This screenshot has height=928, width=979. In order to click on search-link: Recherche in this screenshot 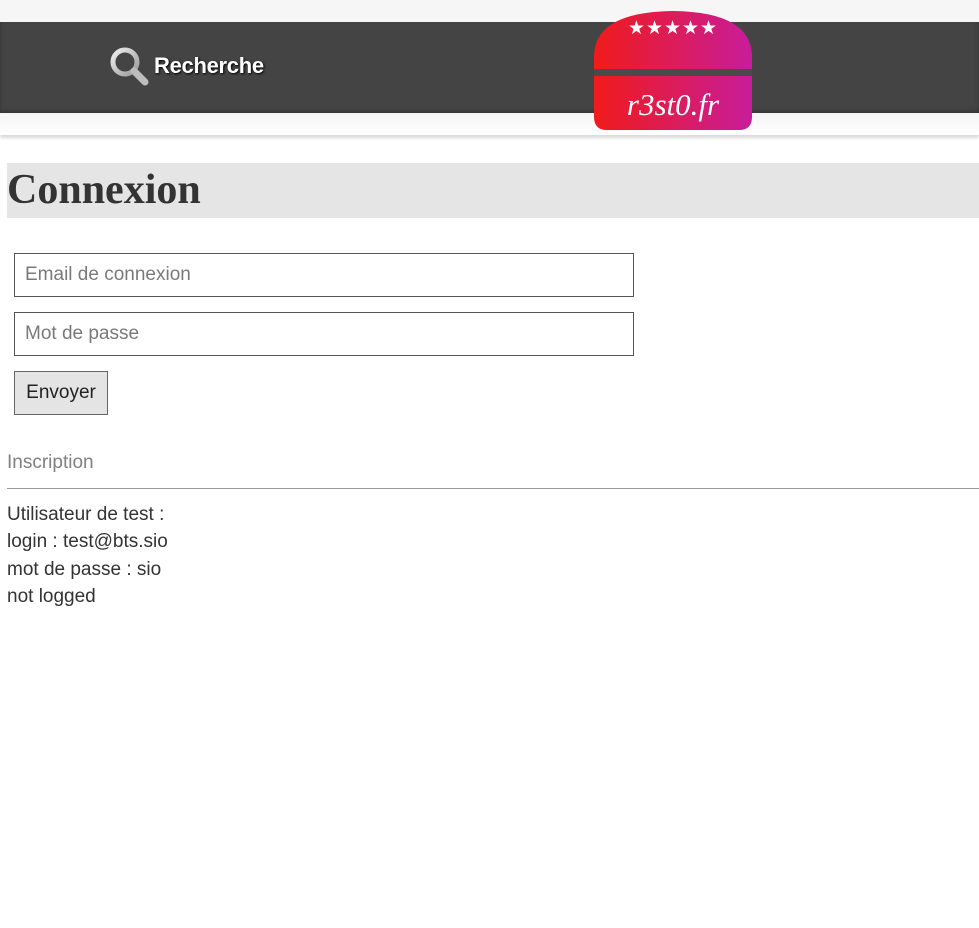, I will do `click(186, 66)`.